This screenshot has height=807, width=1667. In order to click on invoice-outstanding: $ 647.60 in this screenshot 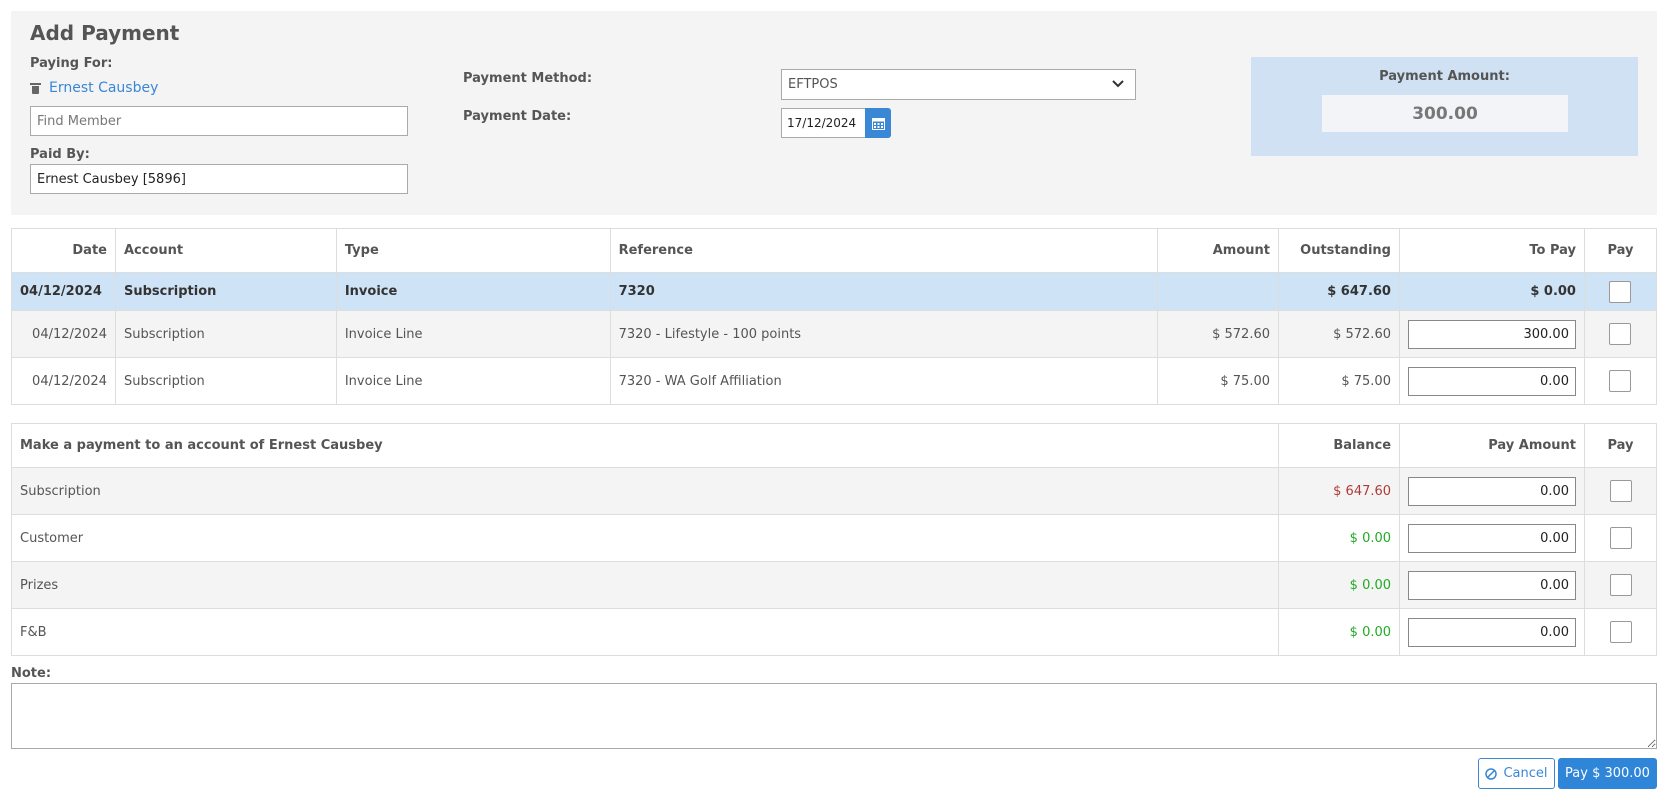, I will do `click(1339, 291)`.